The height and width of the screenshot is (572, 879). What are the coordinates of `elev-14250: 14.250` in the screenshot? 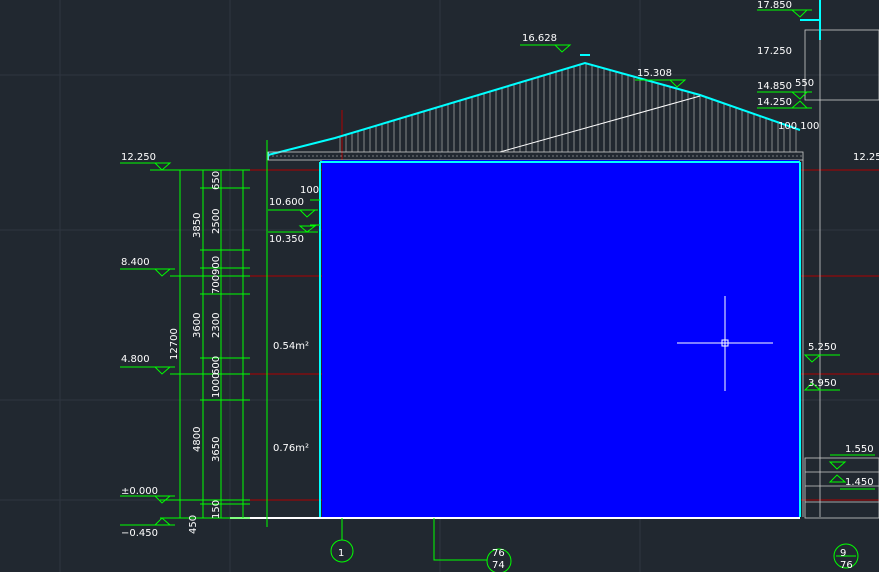 It's located at (774, 102).